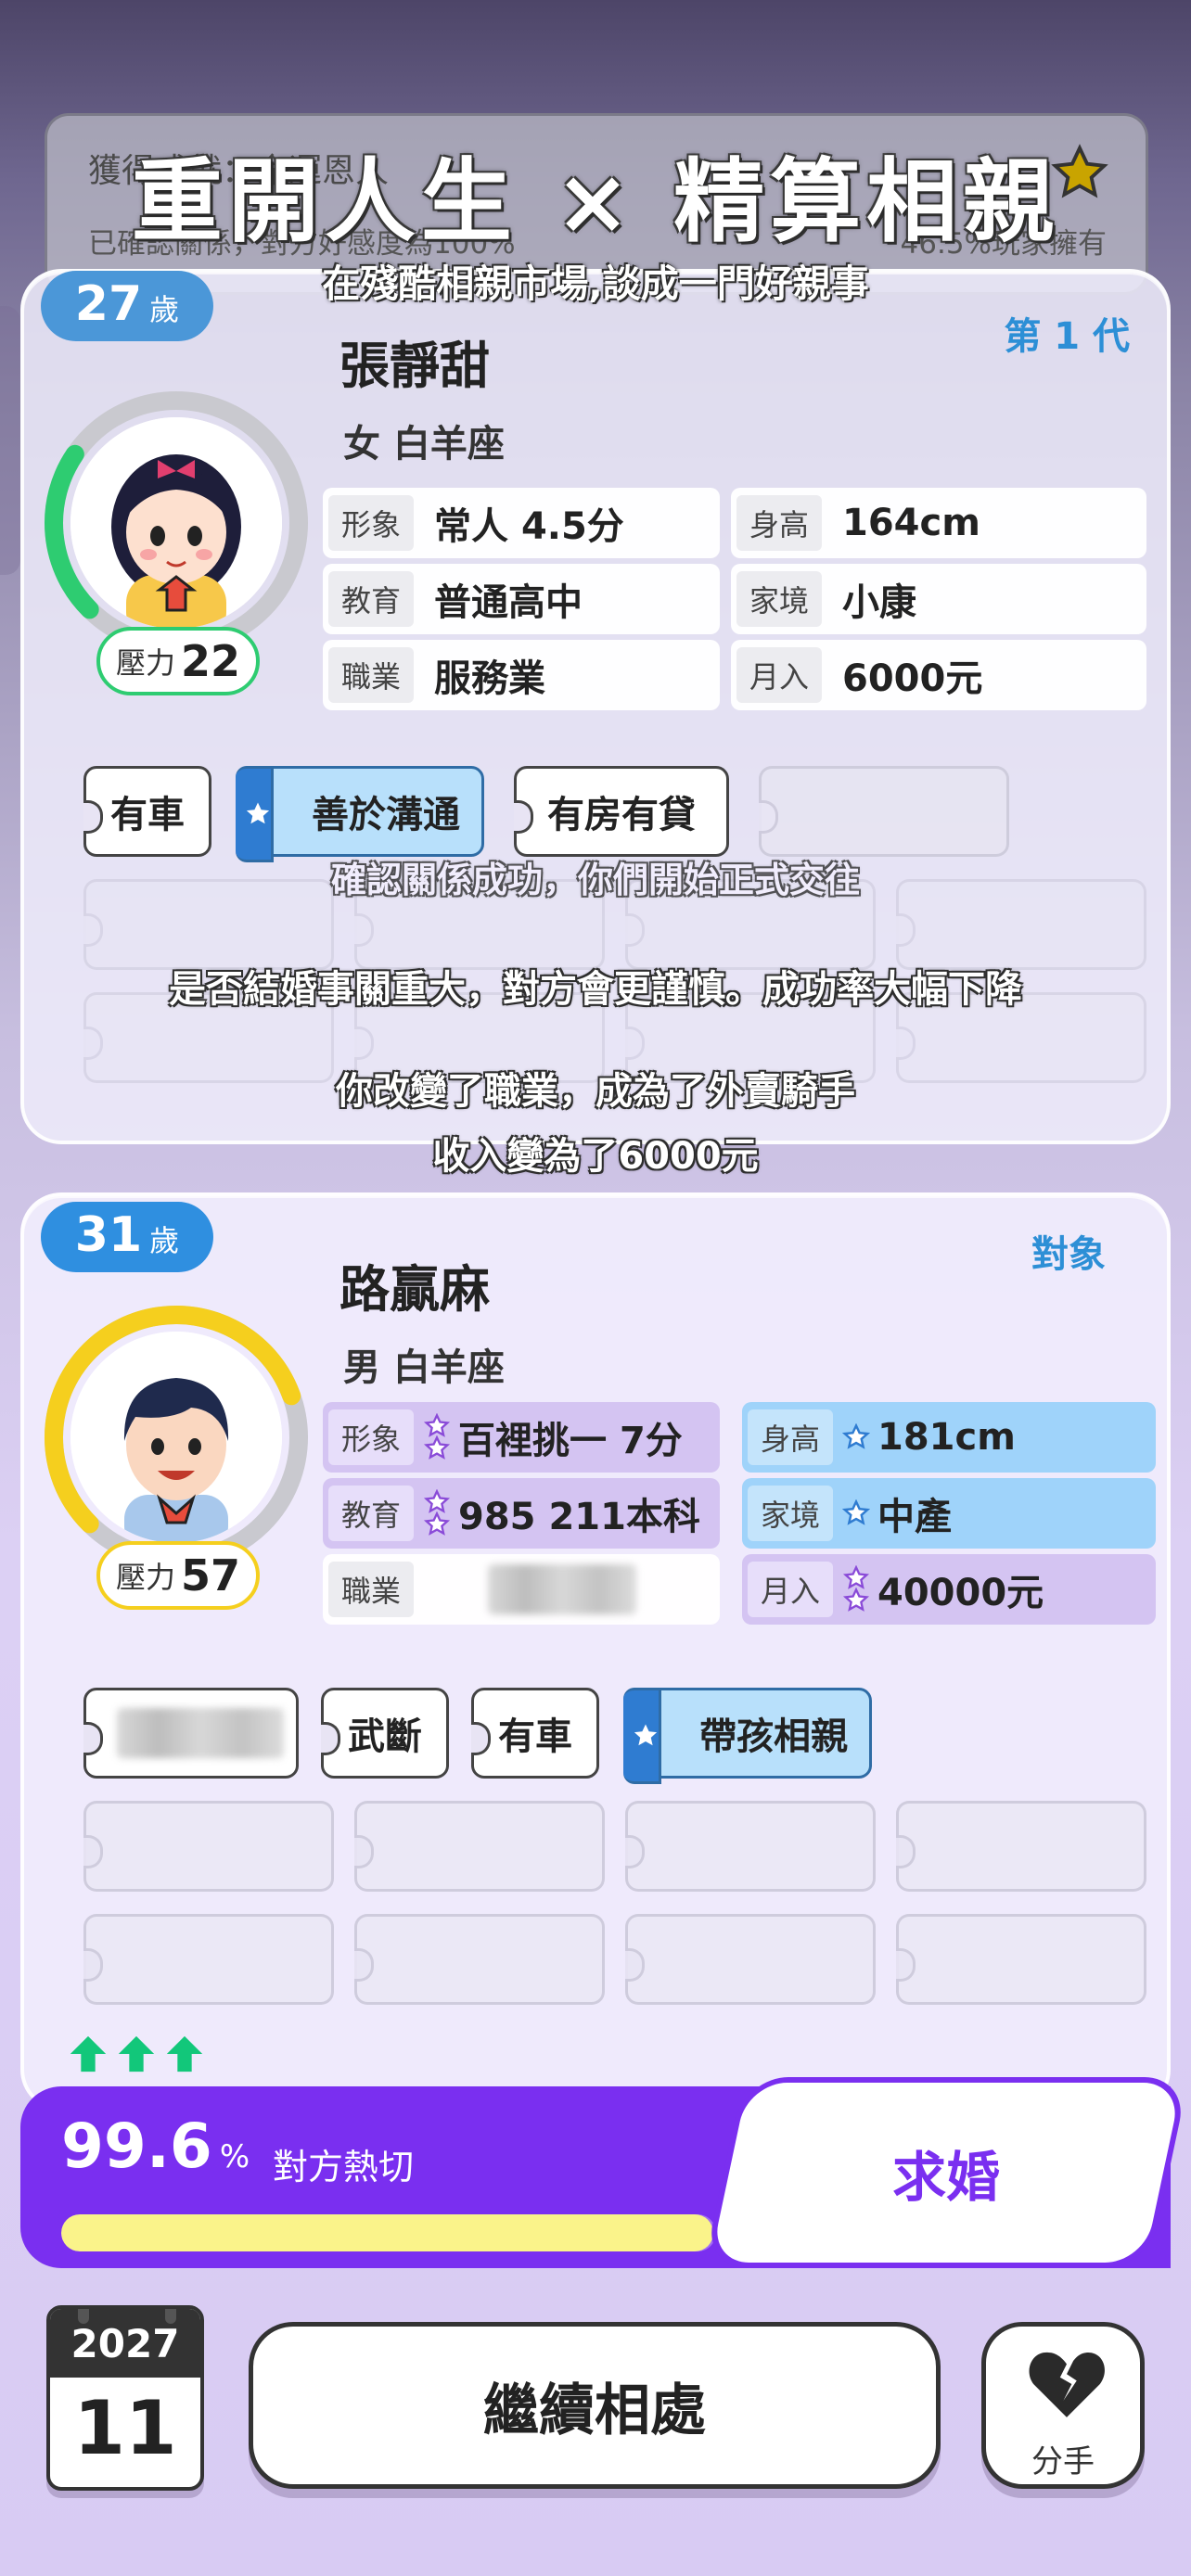 This screenshot has width=1191, height=2576. I want to click on trait-tag-special: 善於溝通, so click(360, 814).